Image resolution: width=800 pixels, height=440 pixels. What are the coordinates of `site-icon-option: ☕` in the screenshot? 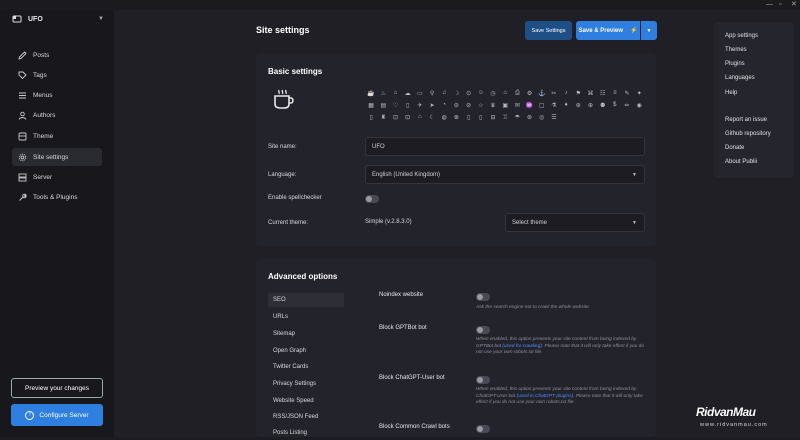 It's located at (371, 93).